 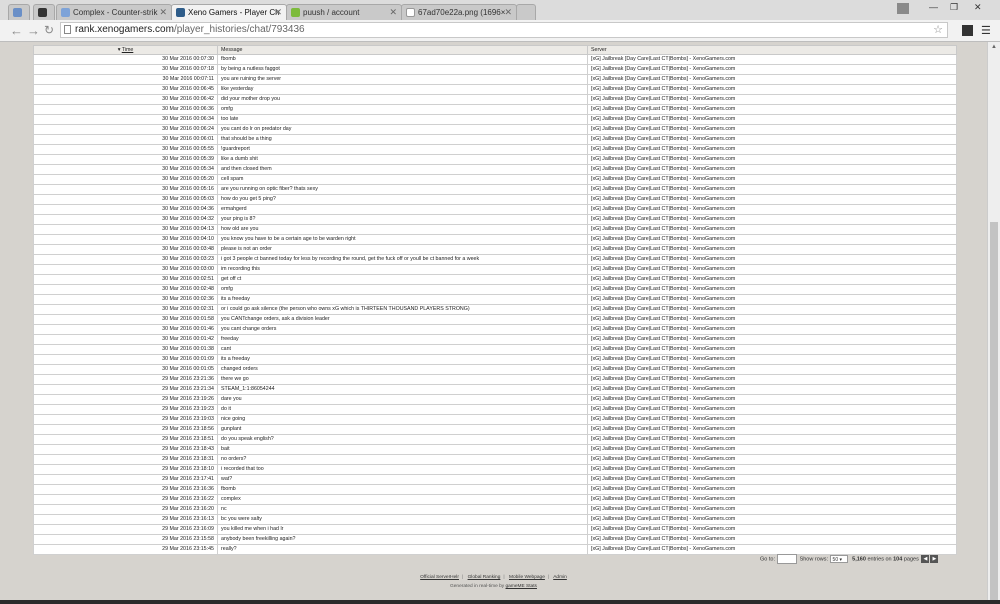 What do you see at coordinates (527, 577) in the screenshot?
I see `footer-link: Mobile Webpage` at bounding box center [527, 577].